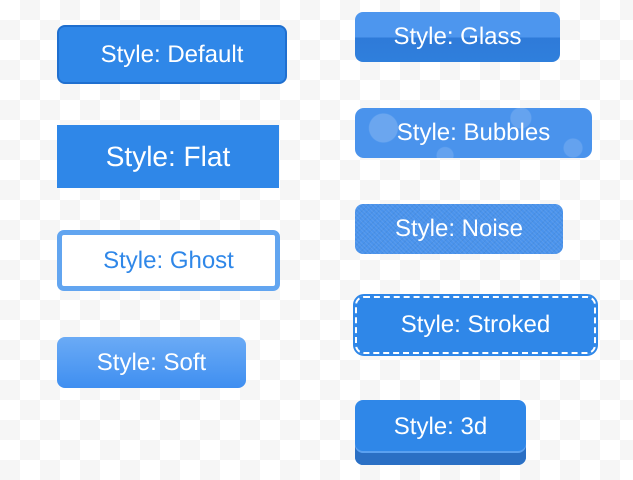 The width and height of the screenshot is (633, 480). Describe the element at coordinates (151, 362) in the screenshot. I see `style-button: Style: Soft` at that location.